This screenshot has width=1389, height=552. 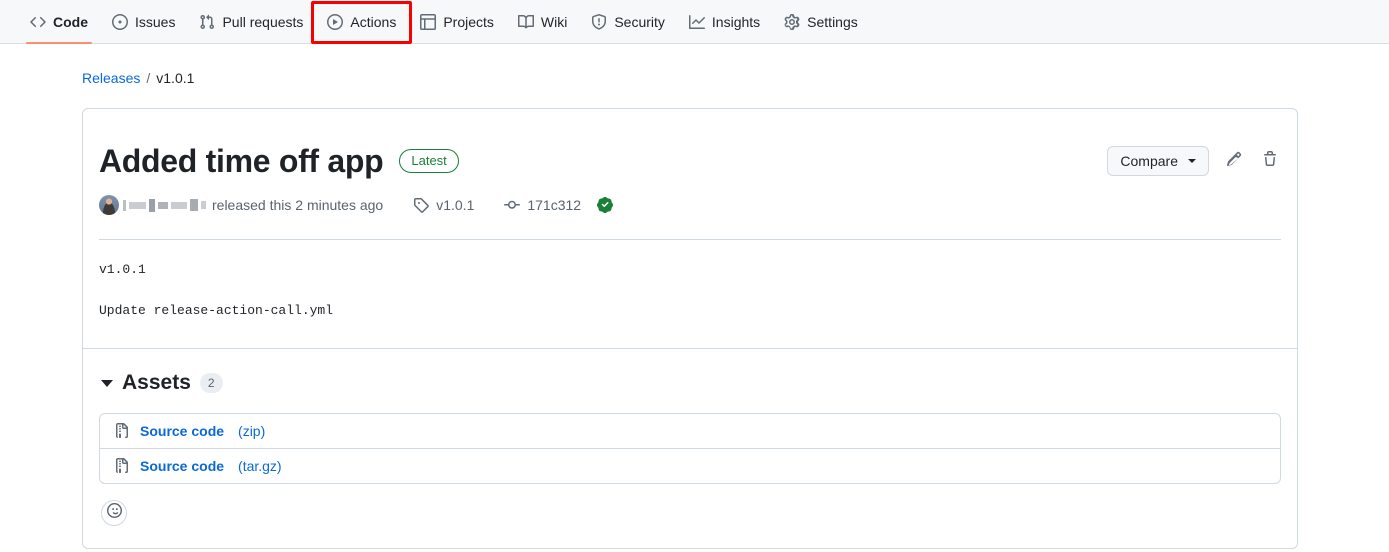 I want to click on graph-icon, so click(x=696, y=22).